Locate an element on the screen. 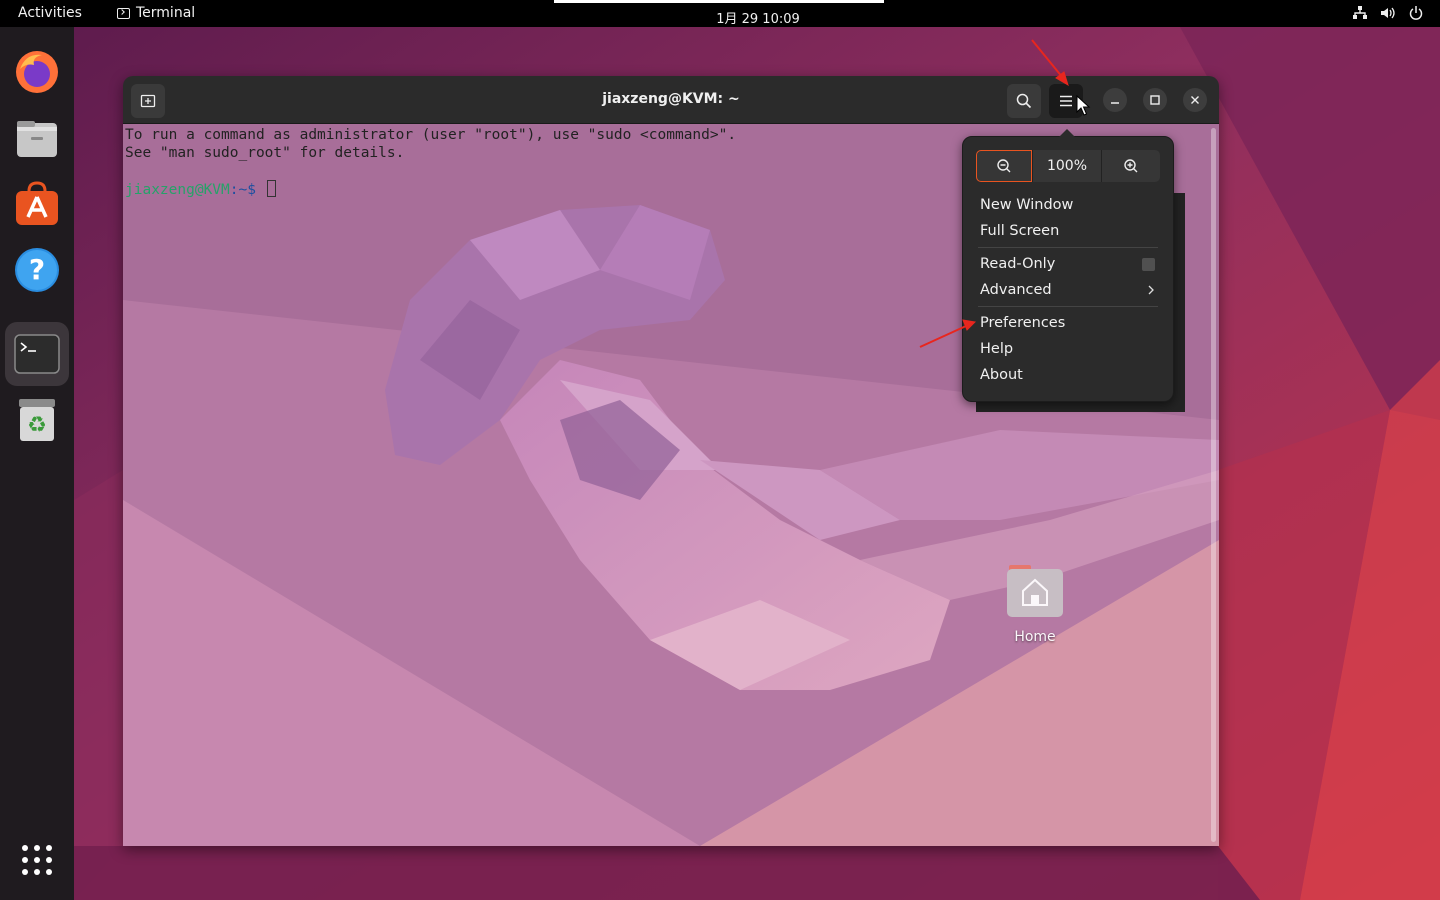  trash-icon: ♻ is located at coordinates (37, 420).